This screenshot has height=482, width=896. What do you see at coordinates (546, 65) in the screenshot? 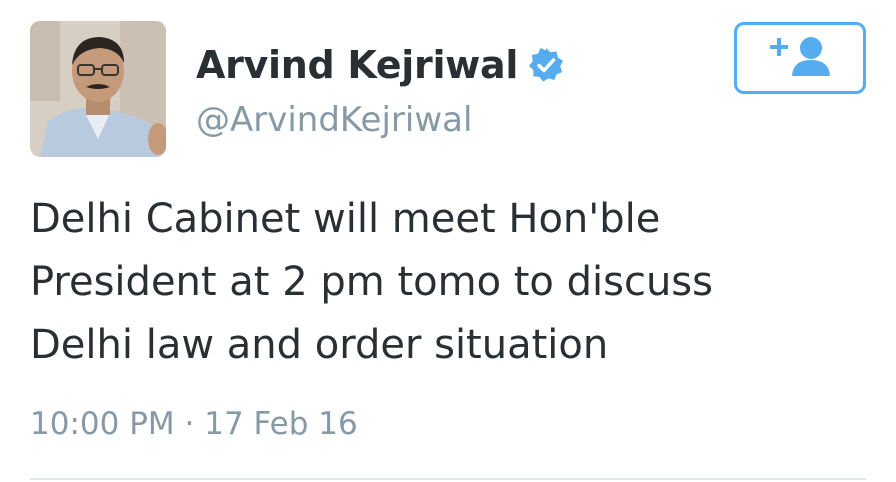
I see `verified-badge-icon` at bounding box center [546, 65].